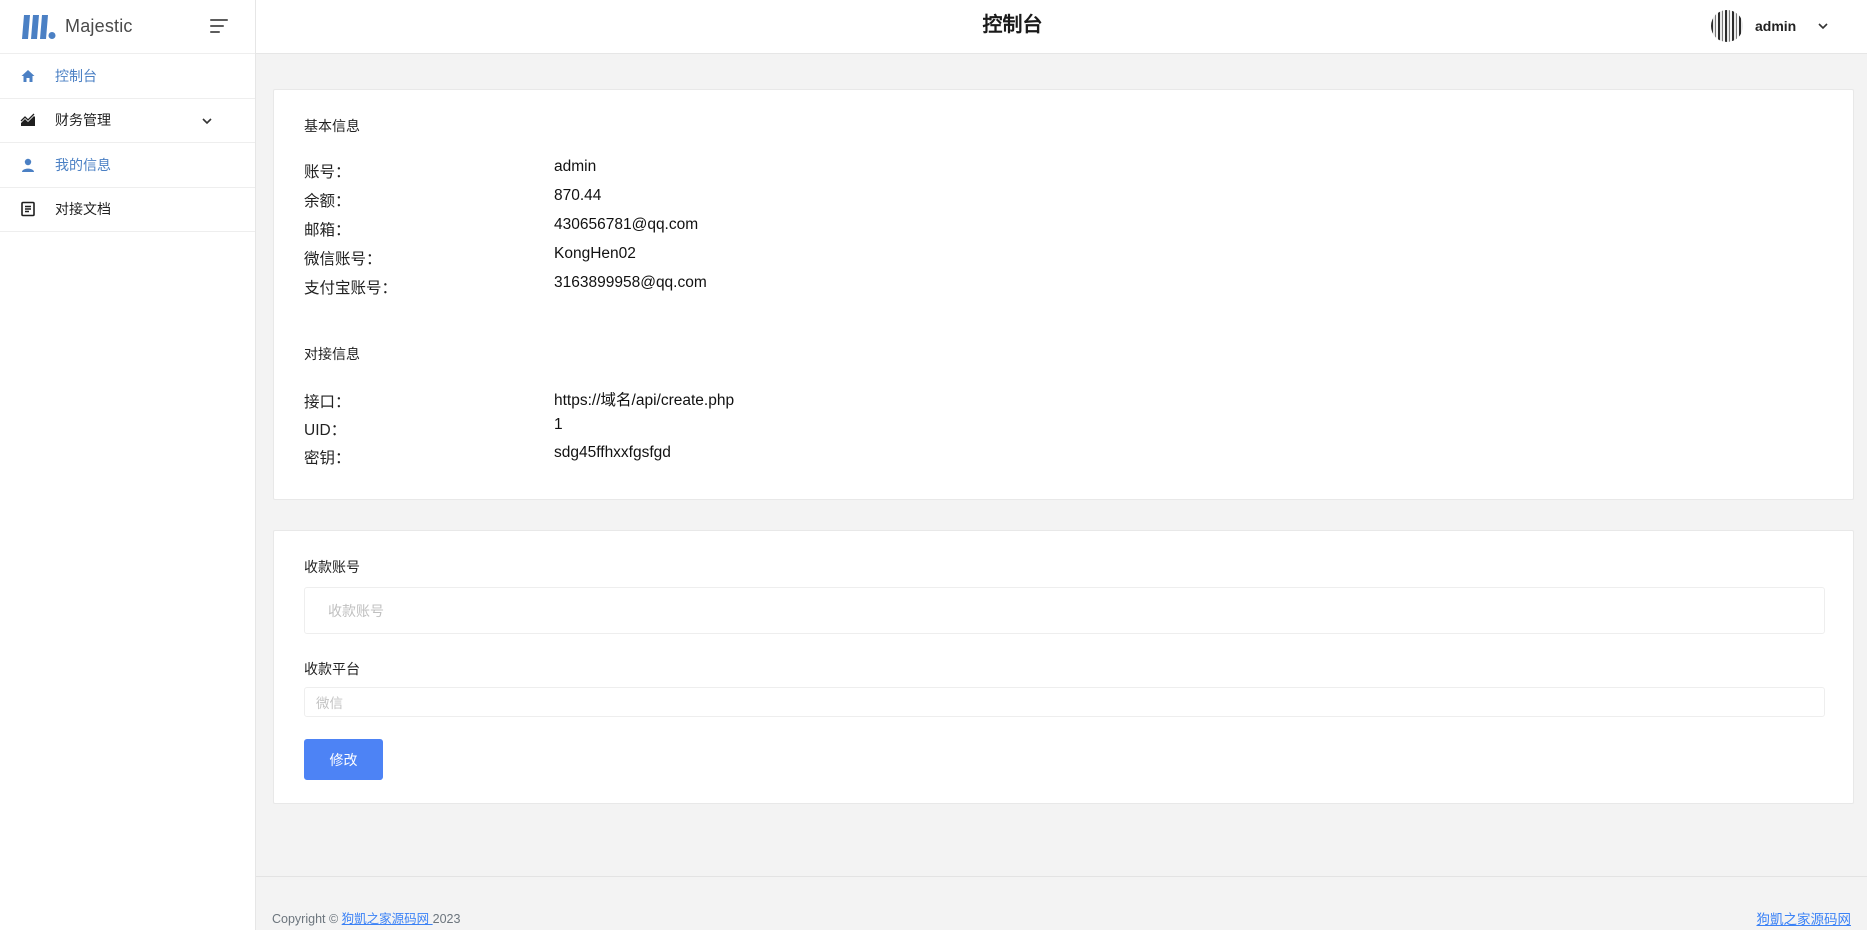 Image resolution: width=1867 pixels, height=930 pixels. I want to click on info-label: 支付宝账号：, so click(351, 288).